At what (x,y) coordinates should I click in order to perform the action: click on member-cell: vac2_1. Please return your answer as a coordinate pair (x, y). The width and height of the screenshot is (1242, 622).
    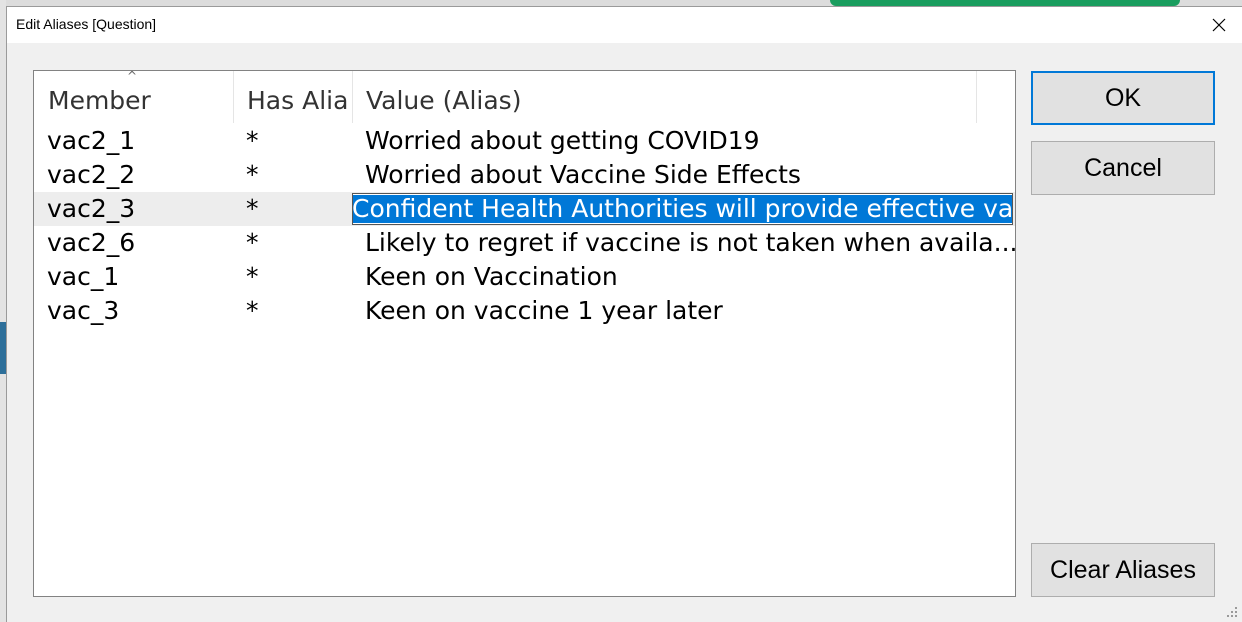
    Looking at the image, I should click on (91, 140).